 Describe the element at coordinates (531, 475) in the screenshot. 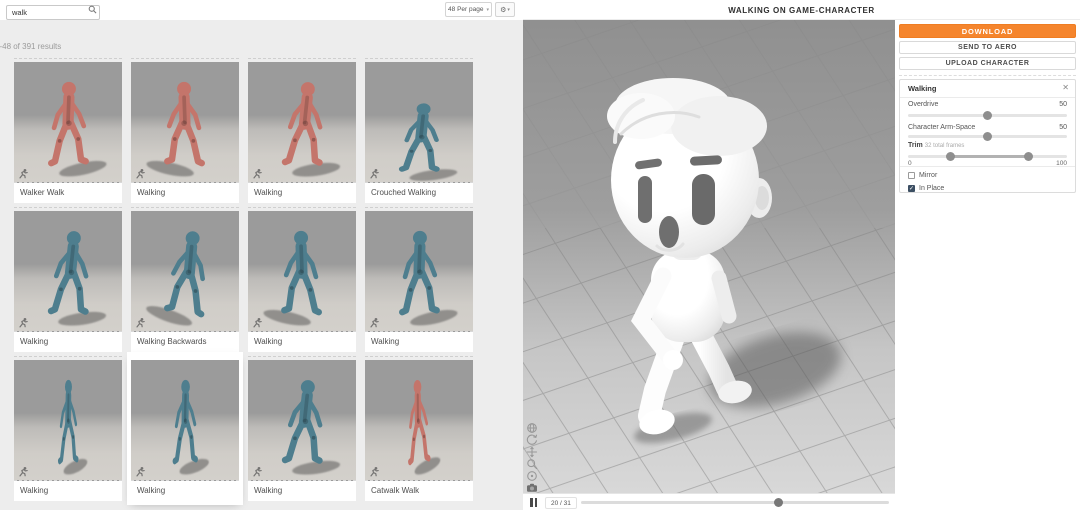

I see `reset-icon` at that location.